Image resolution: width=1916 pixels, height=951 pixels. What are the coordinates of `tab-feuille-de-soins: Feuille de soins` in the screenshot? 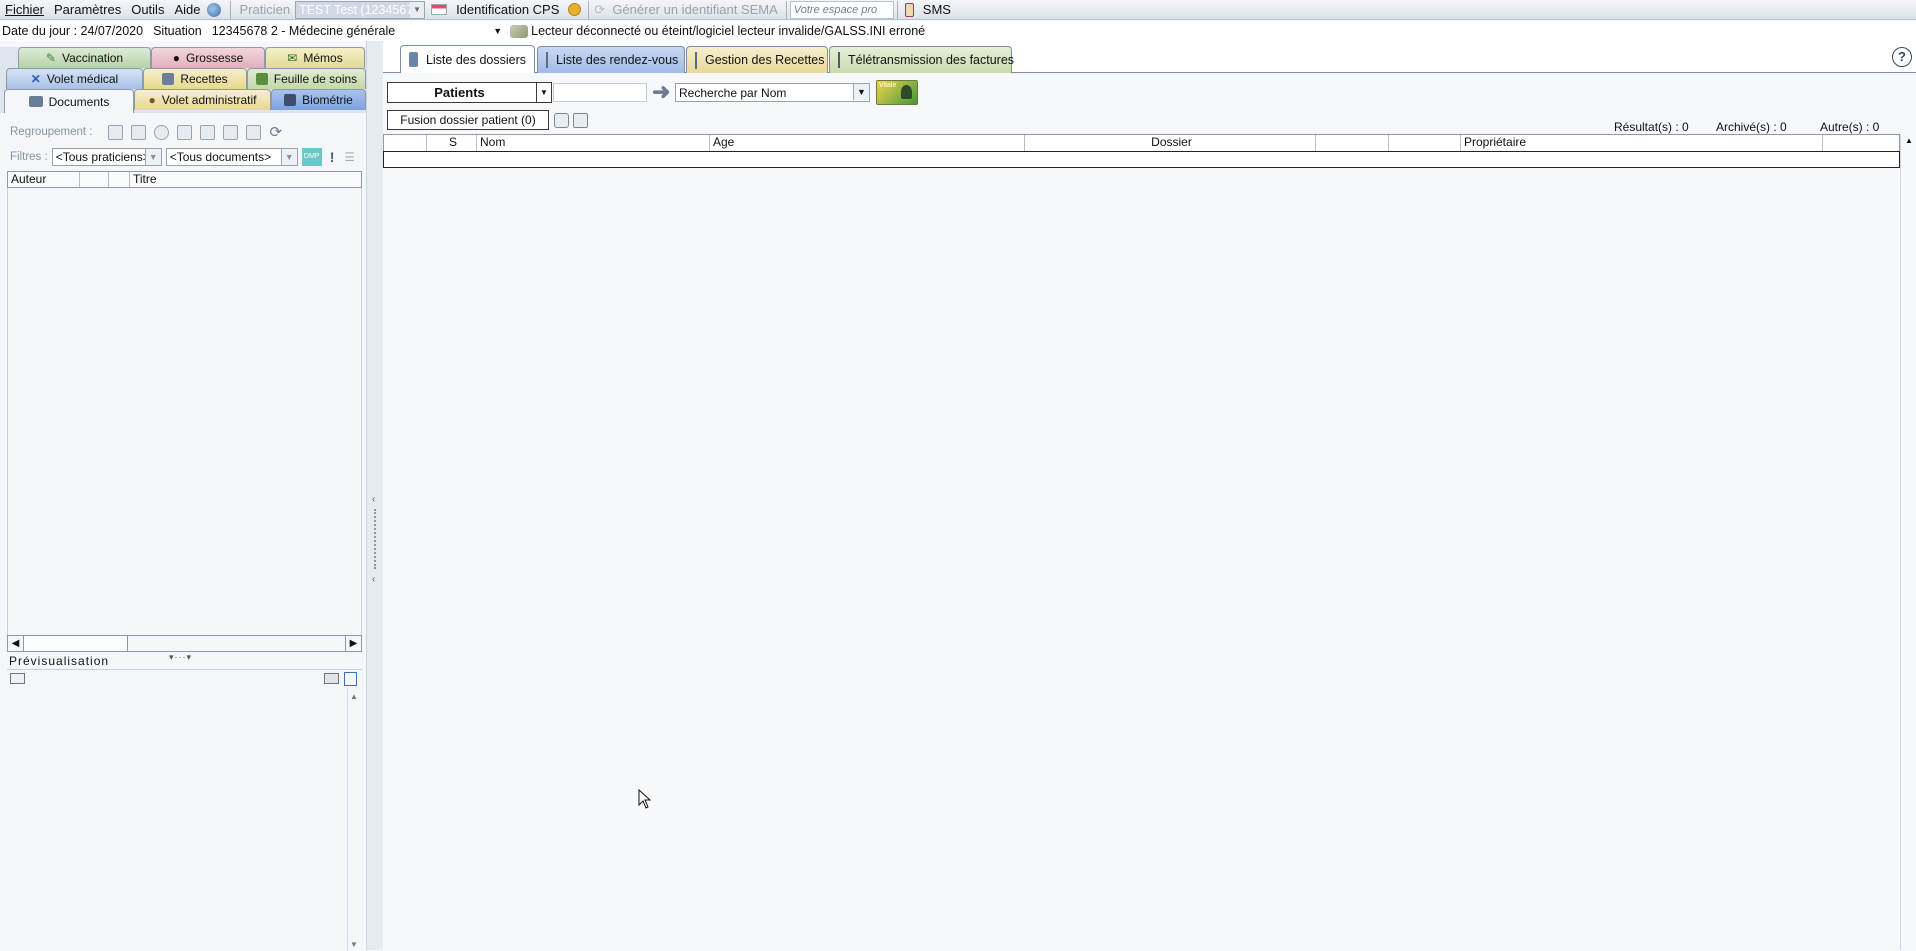 It's located at (306, 78).